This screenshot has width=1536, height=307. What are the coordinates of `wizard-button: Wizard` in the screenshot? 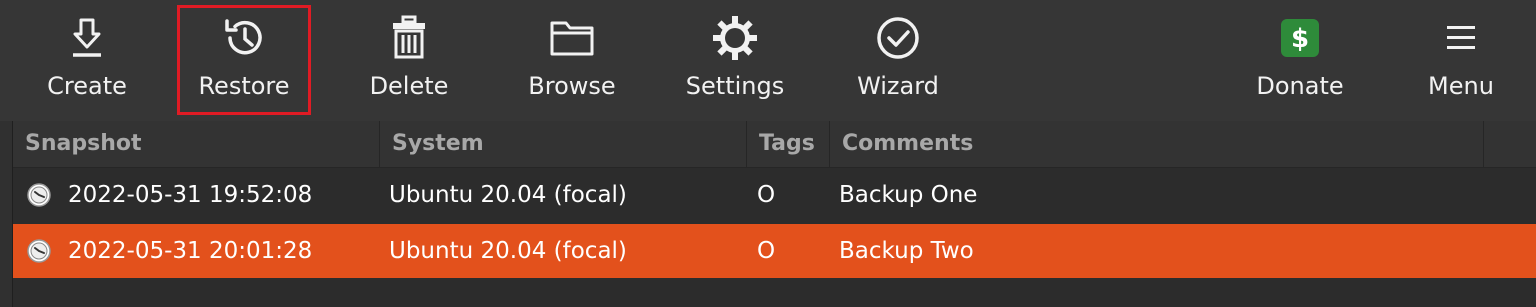 It's located at (898, 60).